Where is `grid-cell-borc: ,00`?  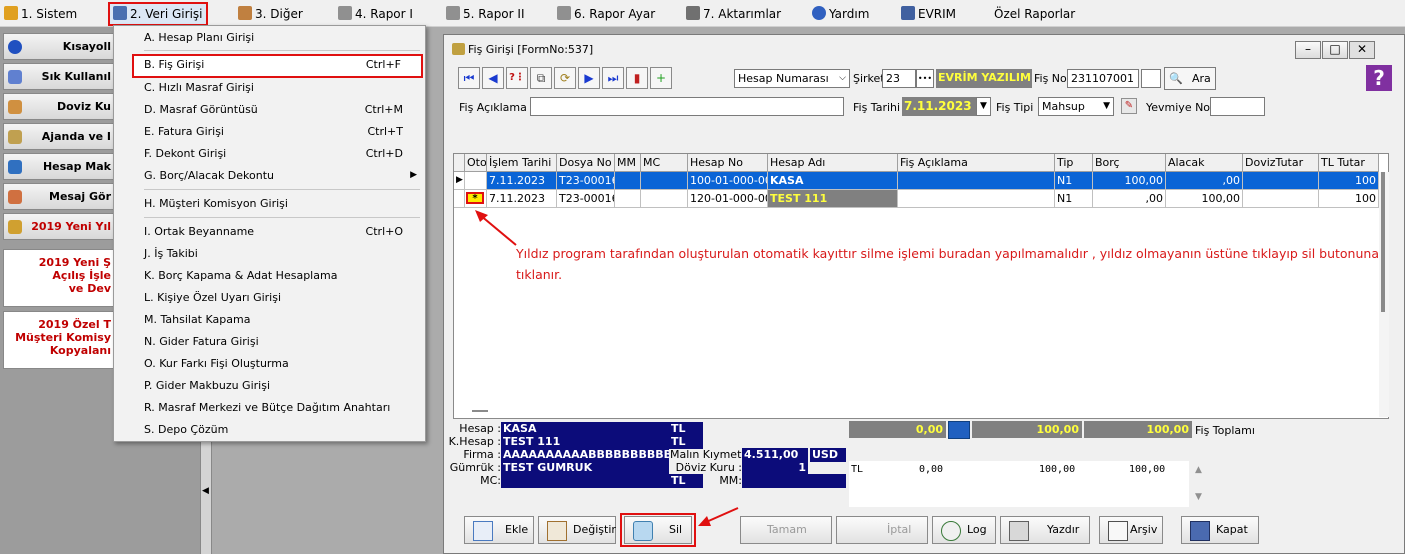 grid-cell-borc: ,00 is located at coordinates (1129, 199).